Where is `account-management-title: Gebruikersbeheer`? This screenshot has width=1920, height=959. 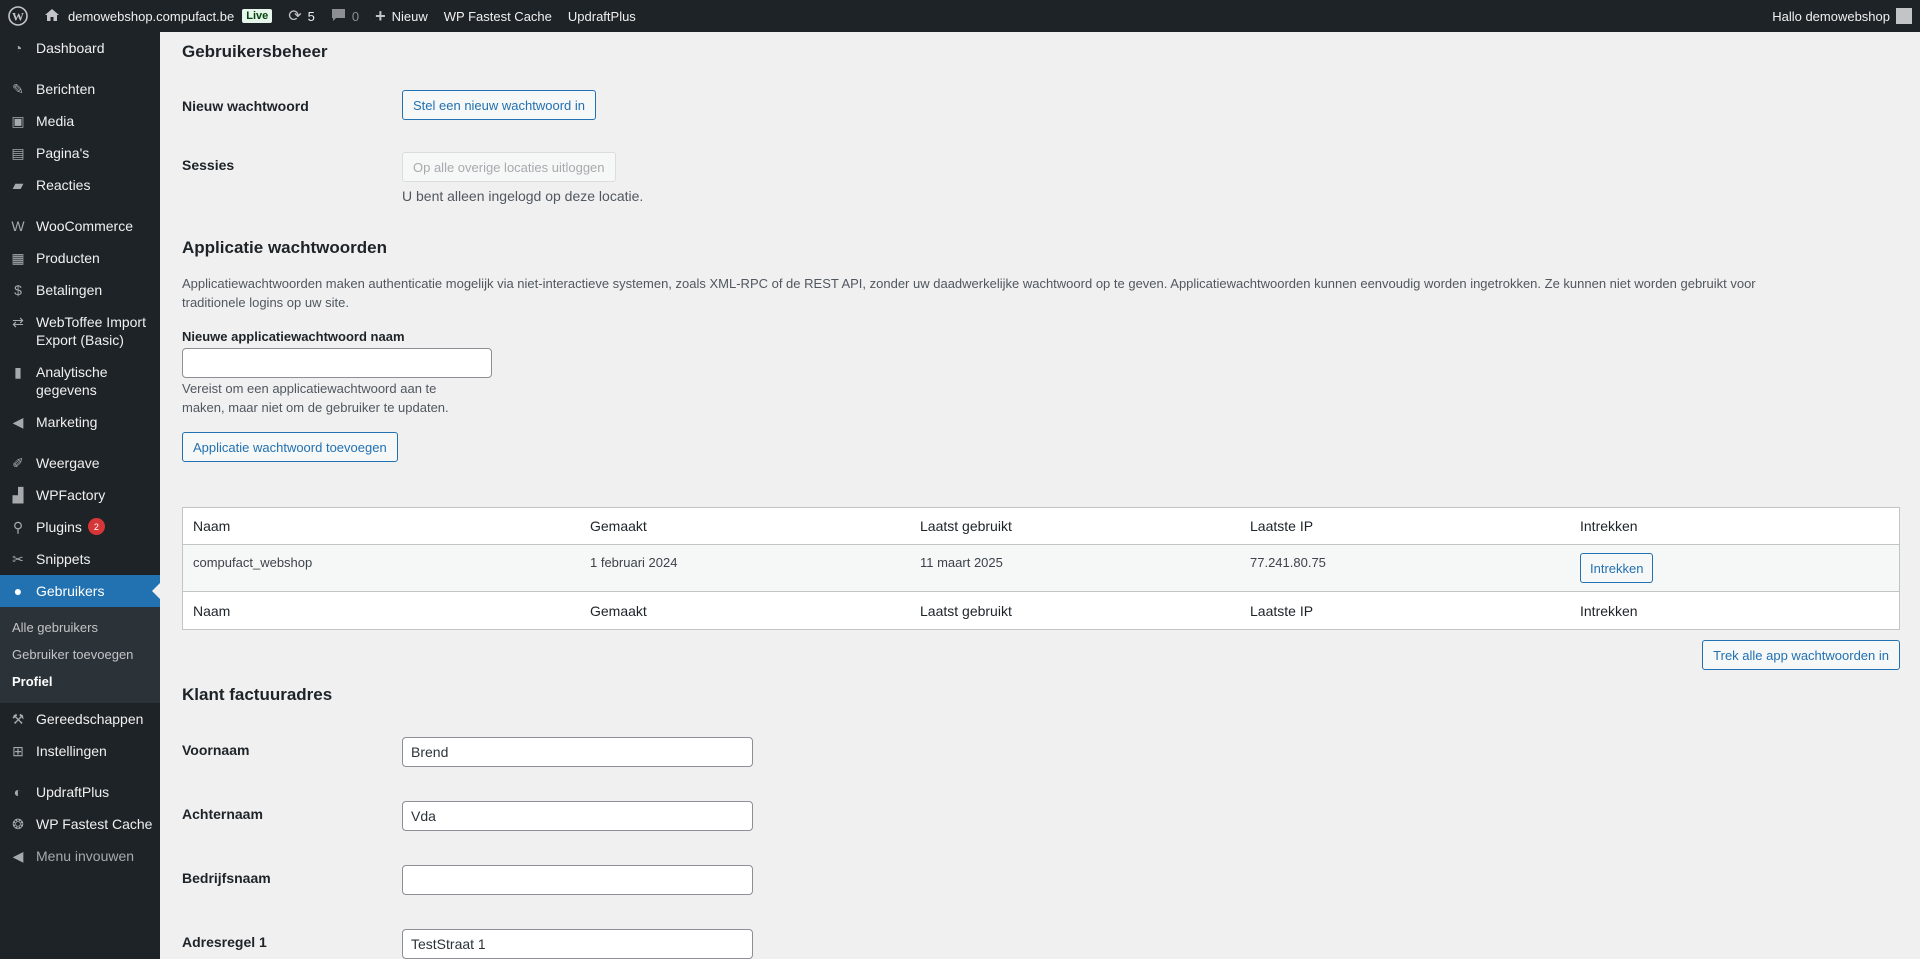 account-management-title: Gebruikersbeheer is located at coordinates (255, 51).